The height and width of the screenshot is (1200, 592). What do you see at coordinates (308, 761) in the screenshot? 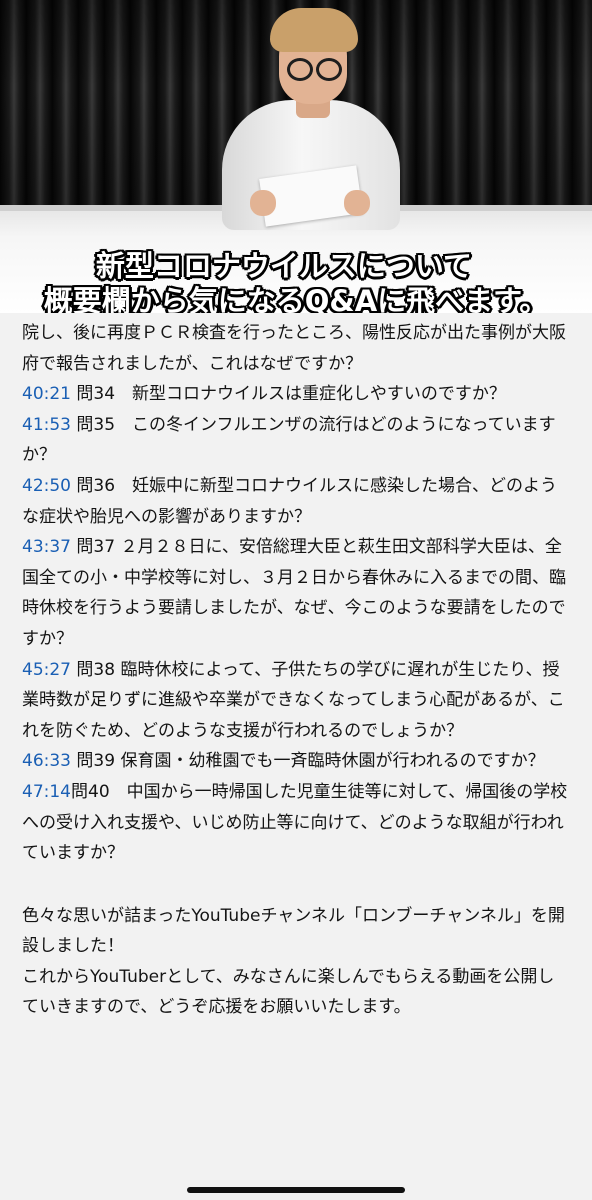
I see `chapter-text: 問39 保育園・幼稚園でも一斉臨時休園が行われるのですか？` at bounding box center [308, 761].